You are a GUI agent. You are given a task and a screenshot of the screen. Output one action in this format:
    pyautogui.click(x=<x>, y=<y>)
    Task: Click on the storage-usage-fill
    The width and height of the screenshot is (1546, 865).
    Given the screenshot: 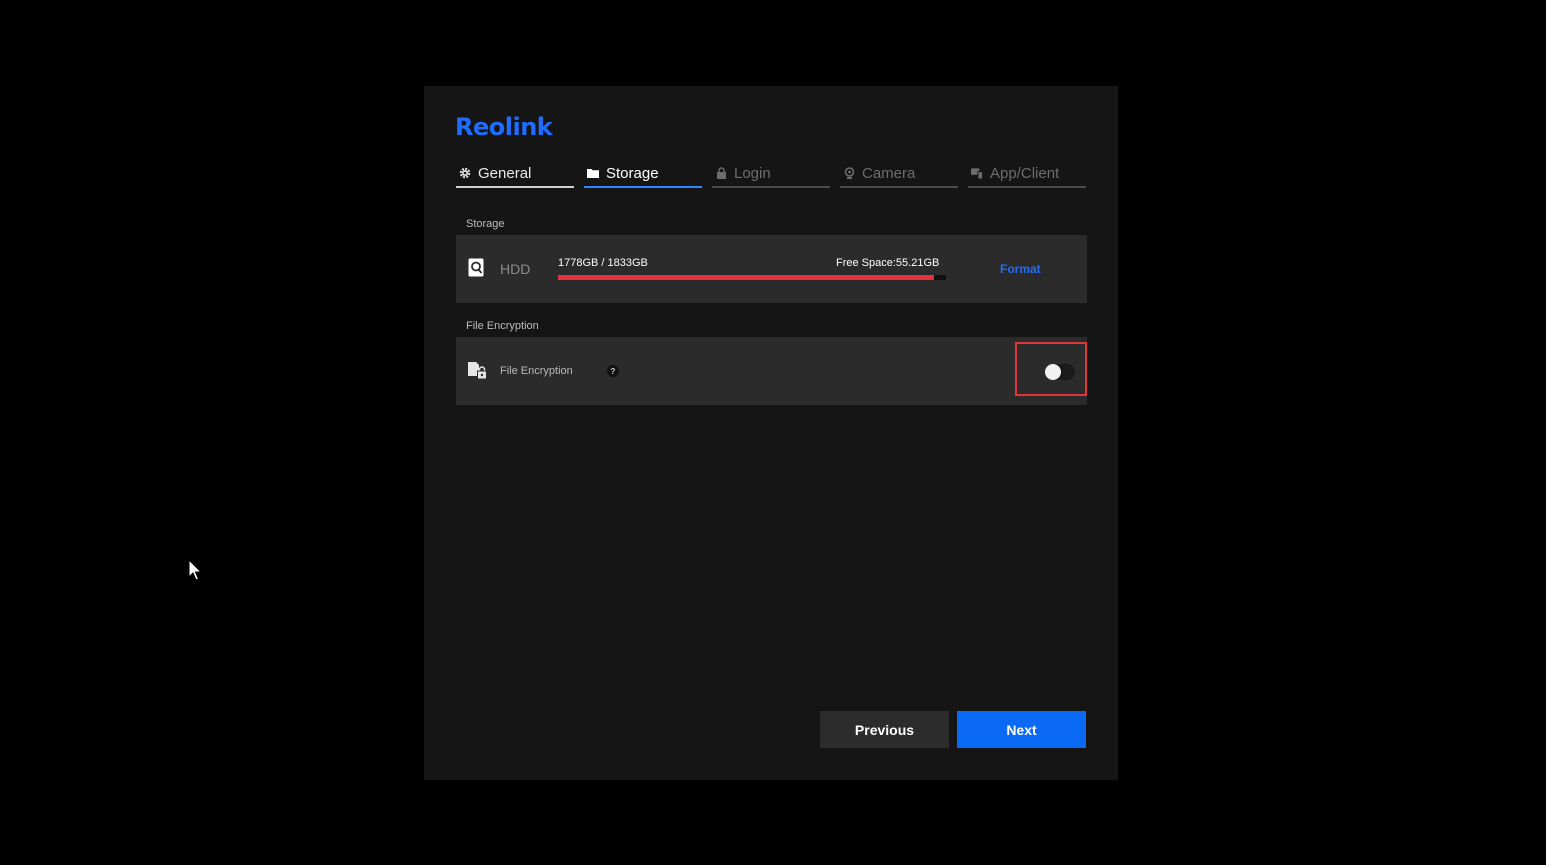 What is the action you would take?
    pyautogui.click(x=746, y=277)
    